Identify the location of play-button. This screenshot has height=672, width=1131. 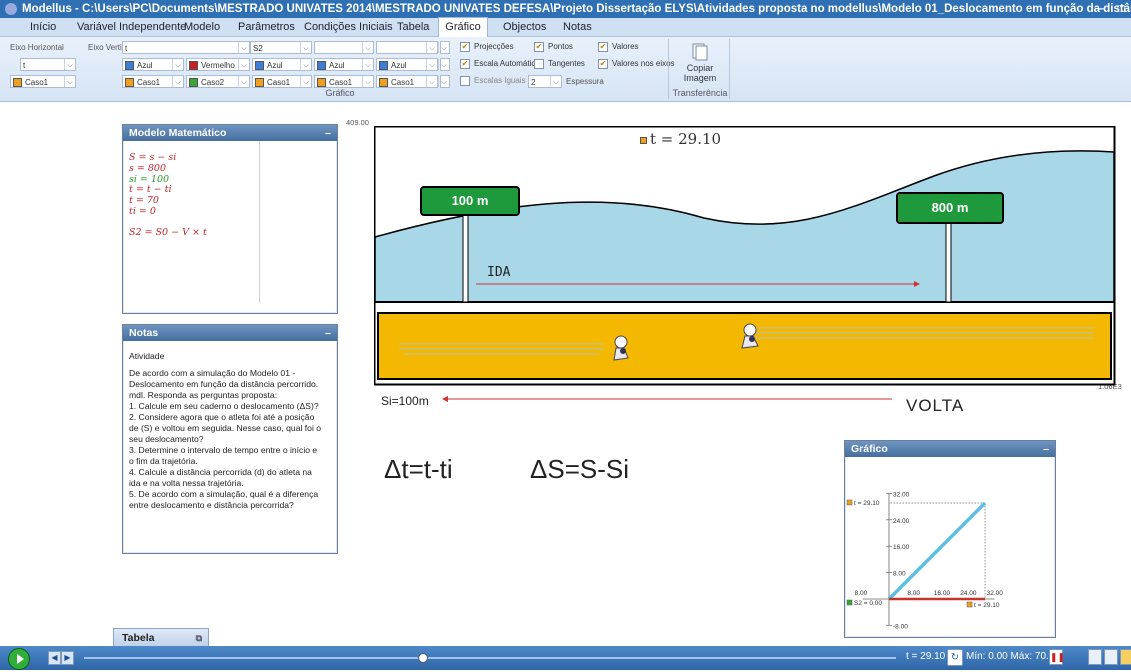
(19, 659).